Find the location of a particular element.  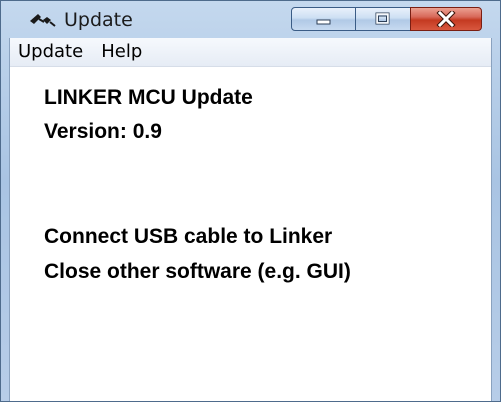

instruction-close: Close other software (e.g. GUI) is located at coordinates (197, 271).